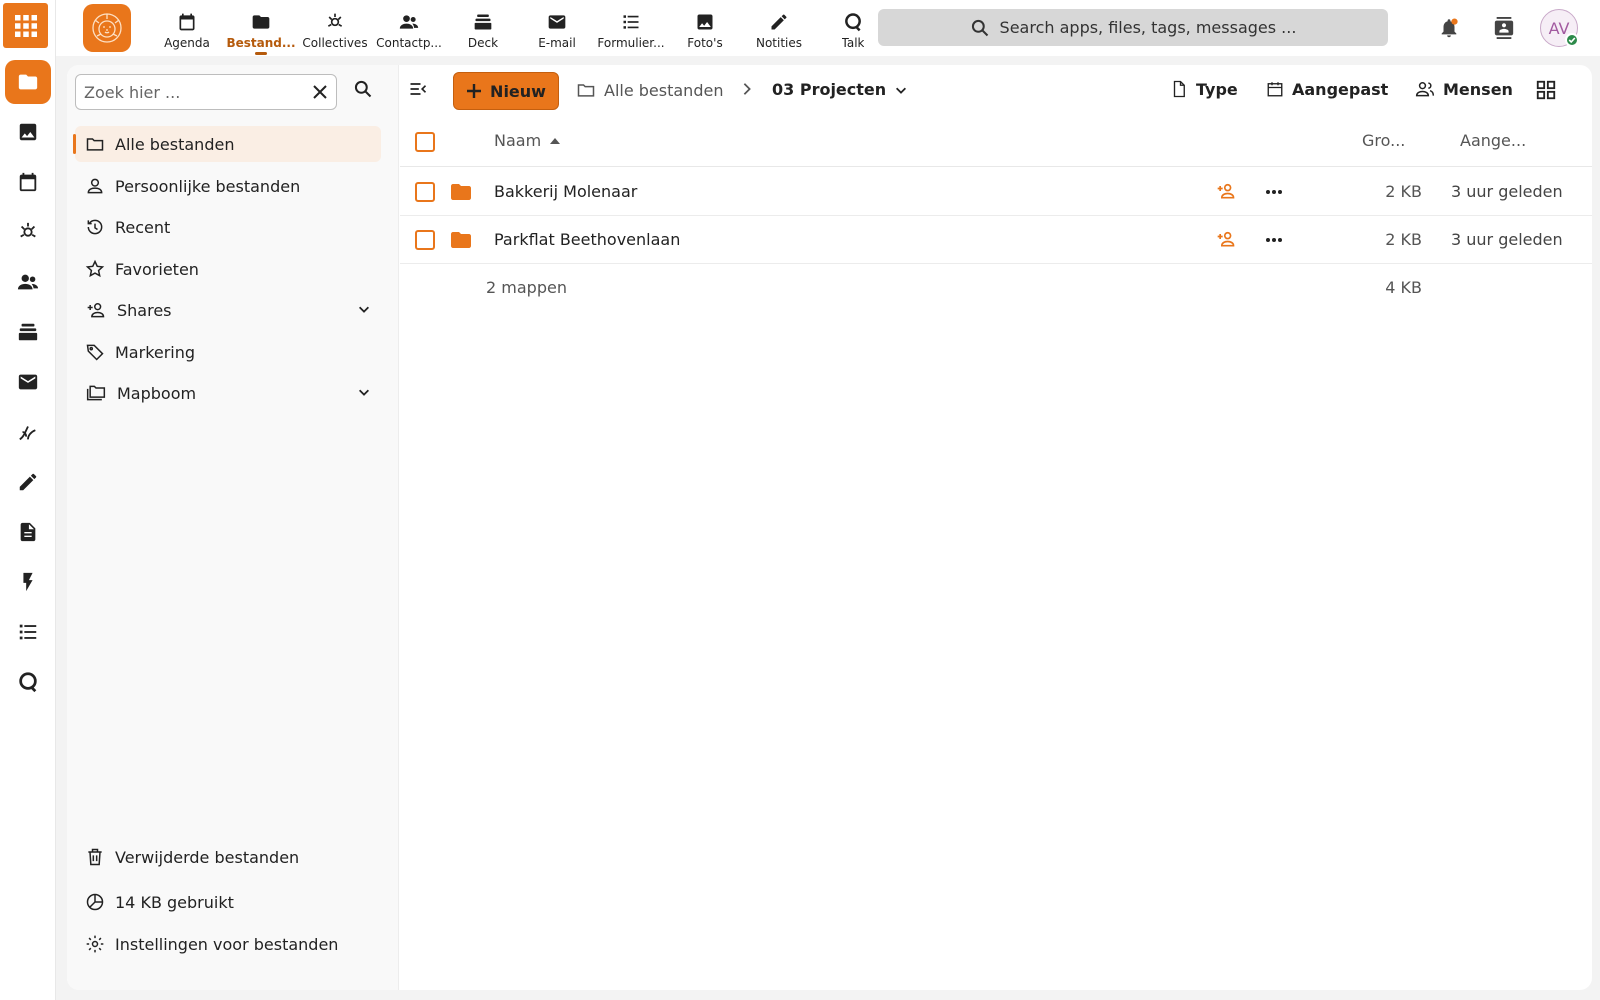 The image size is (1600, 1000). I want to click on select-all-checkbox, so click(425, 142).